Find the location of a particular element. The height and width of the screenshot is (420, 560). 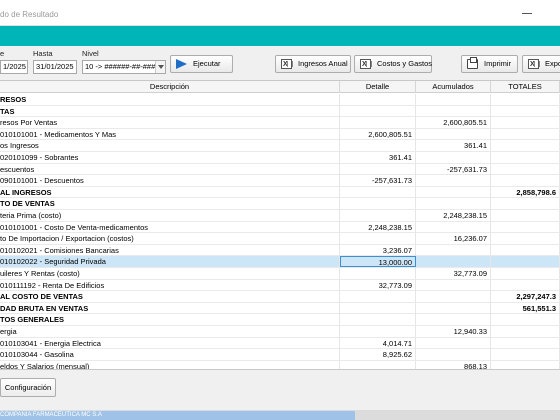

cell-description: 010101001 - Medicamentos Y Mas is located at coordinates (170, 134).